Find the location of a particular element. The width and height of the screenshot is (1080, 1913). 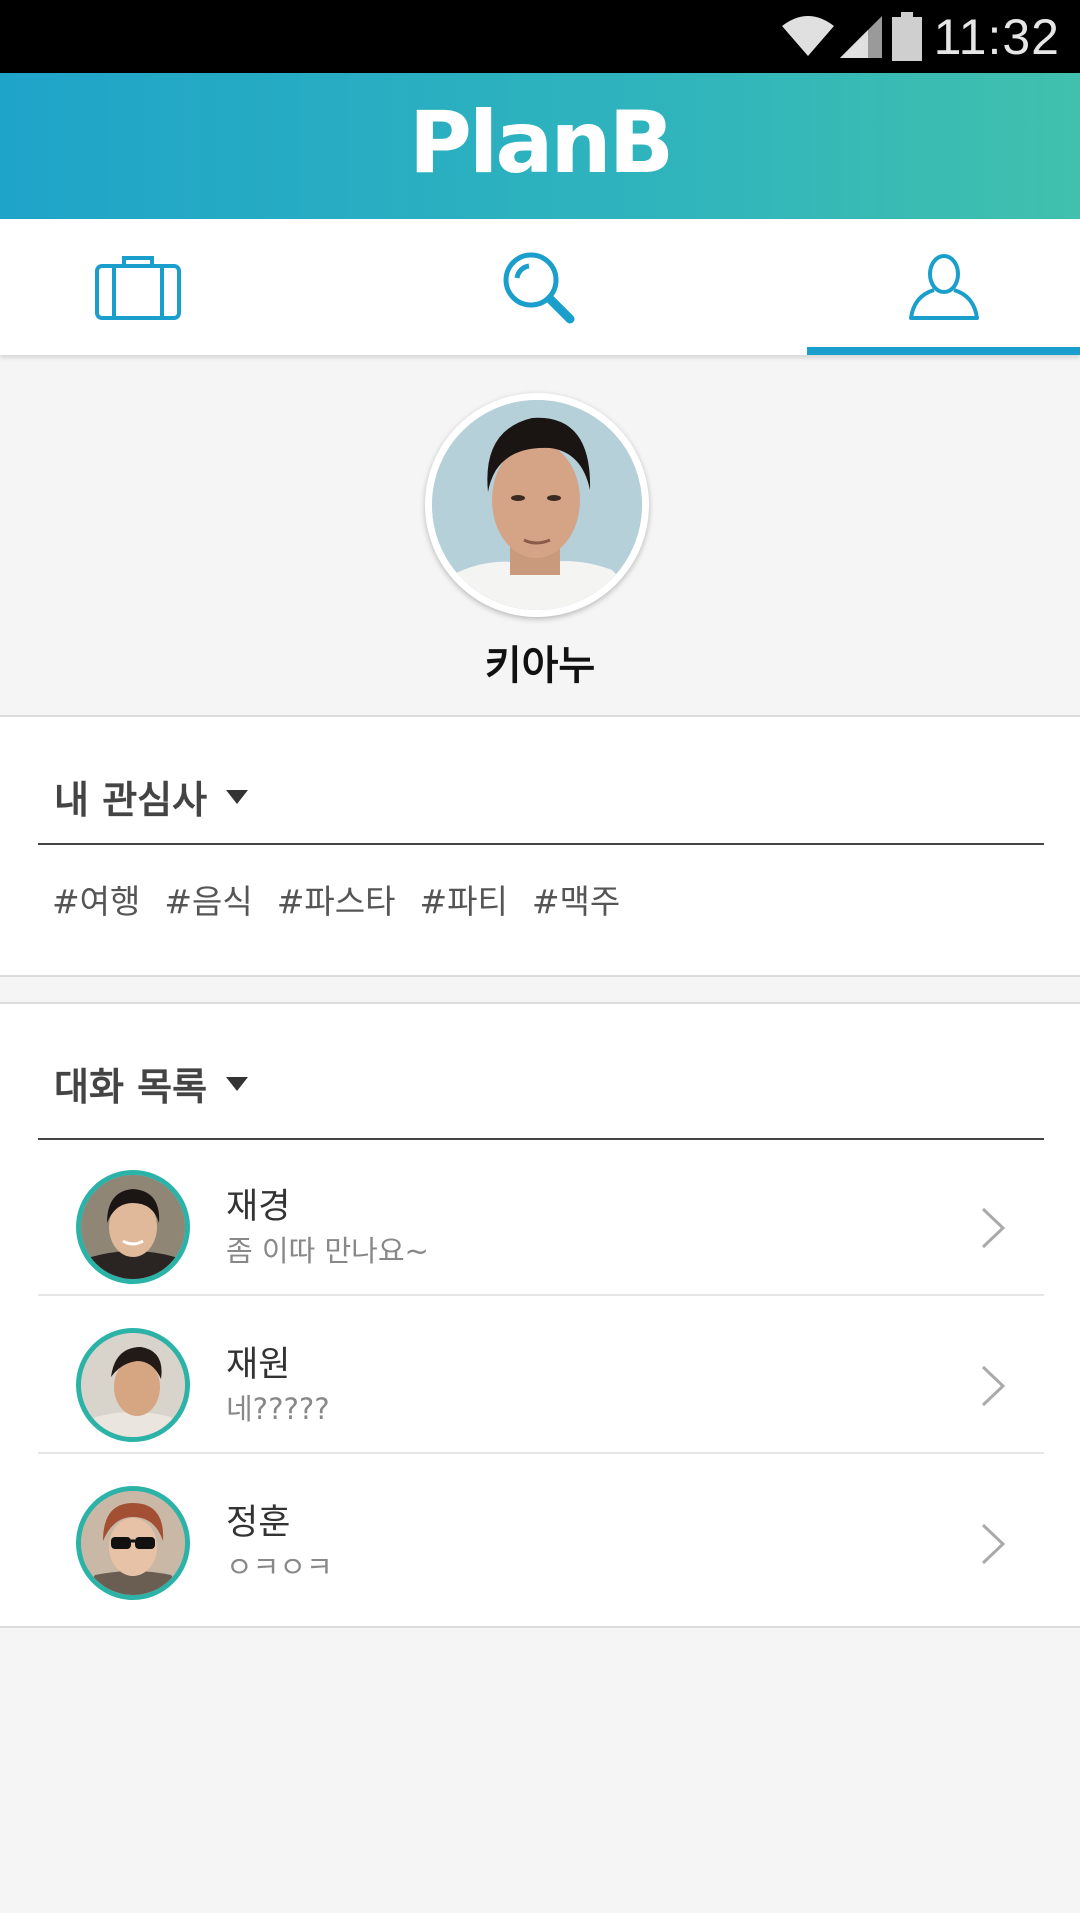

suitcase-icon is located at coordinates (137, 288).